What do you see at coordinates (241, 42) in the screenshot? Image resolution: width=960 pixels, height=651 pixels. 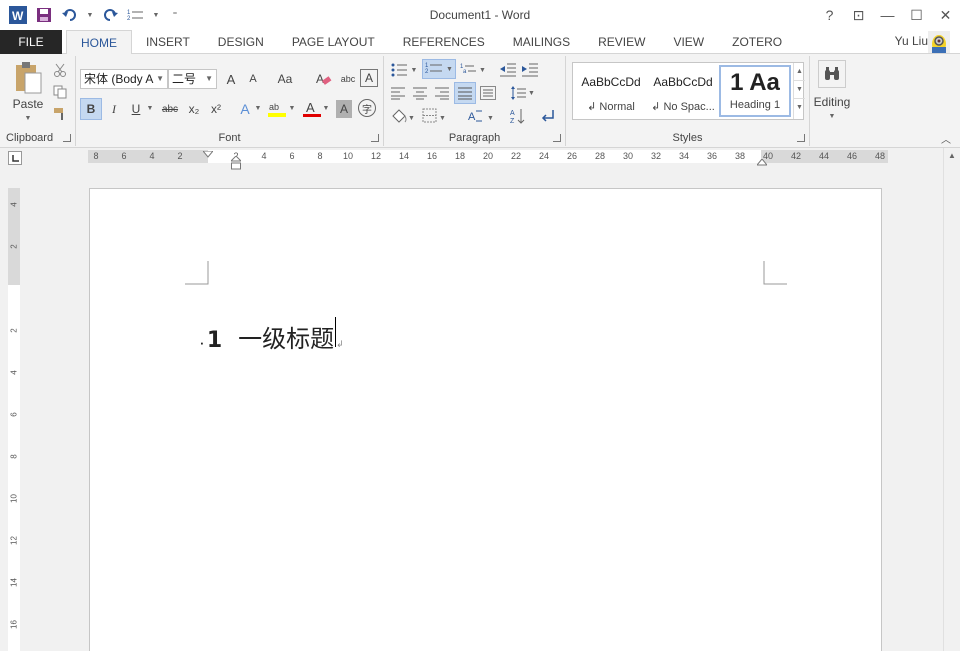 I see `tab-design: DESIGN` at bounding box center [241, 42].